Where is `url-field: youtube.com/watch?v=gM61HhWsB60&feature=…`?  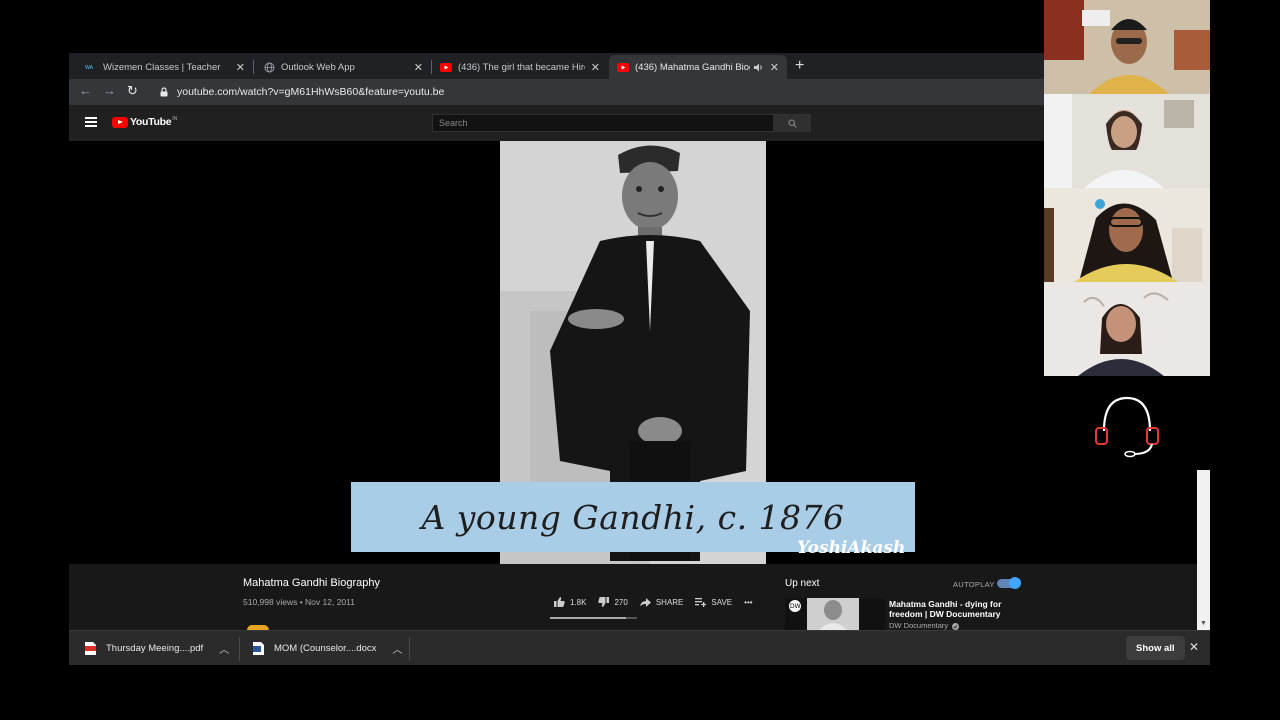
url-field: youtube.com/watch?v=gM61HhWsB60&feature=… is located at coordinates (598, 92).